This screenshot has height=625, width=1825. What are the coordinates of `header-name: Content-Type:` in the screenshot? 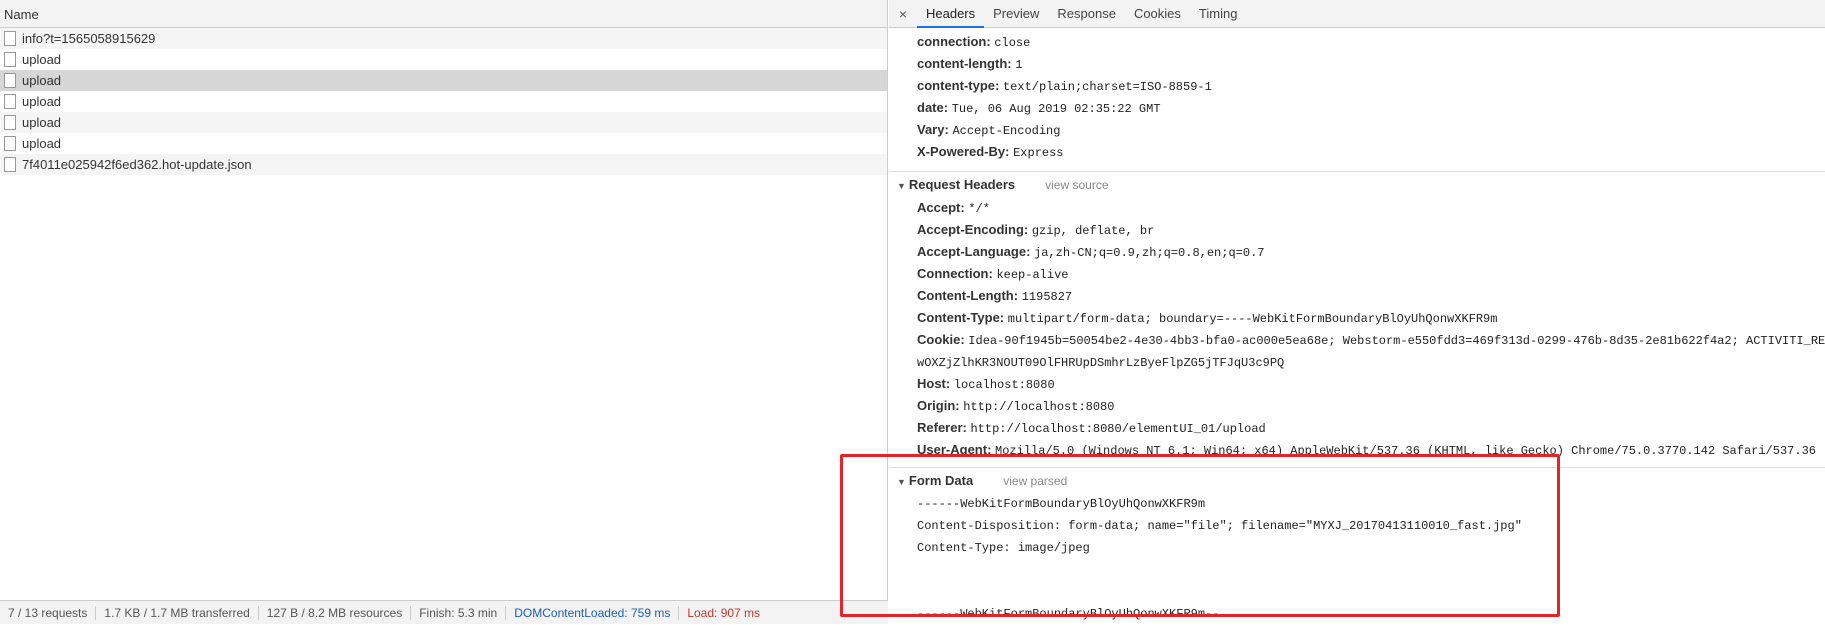 It's located at (961, 317).